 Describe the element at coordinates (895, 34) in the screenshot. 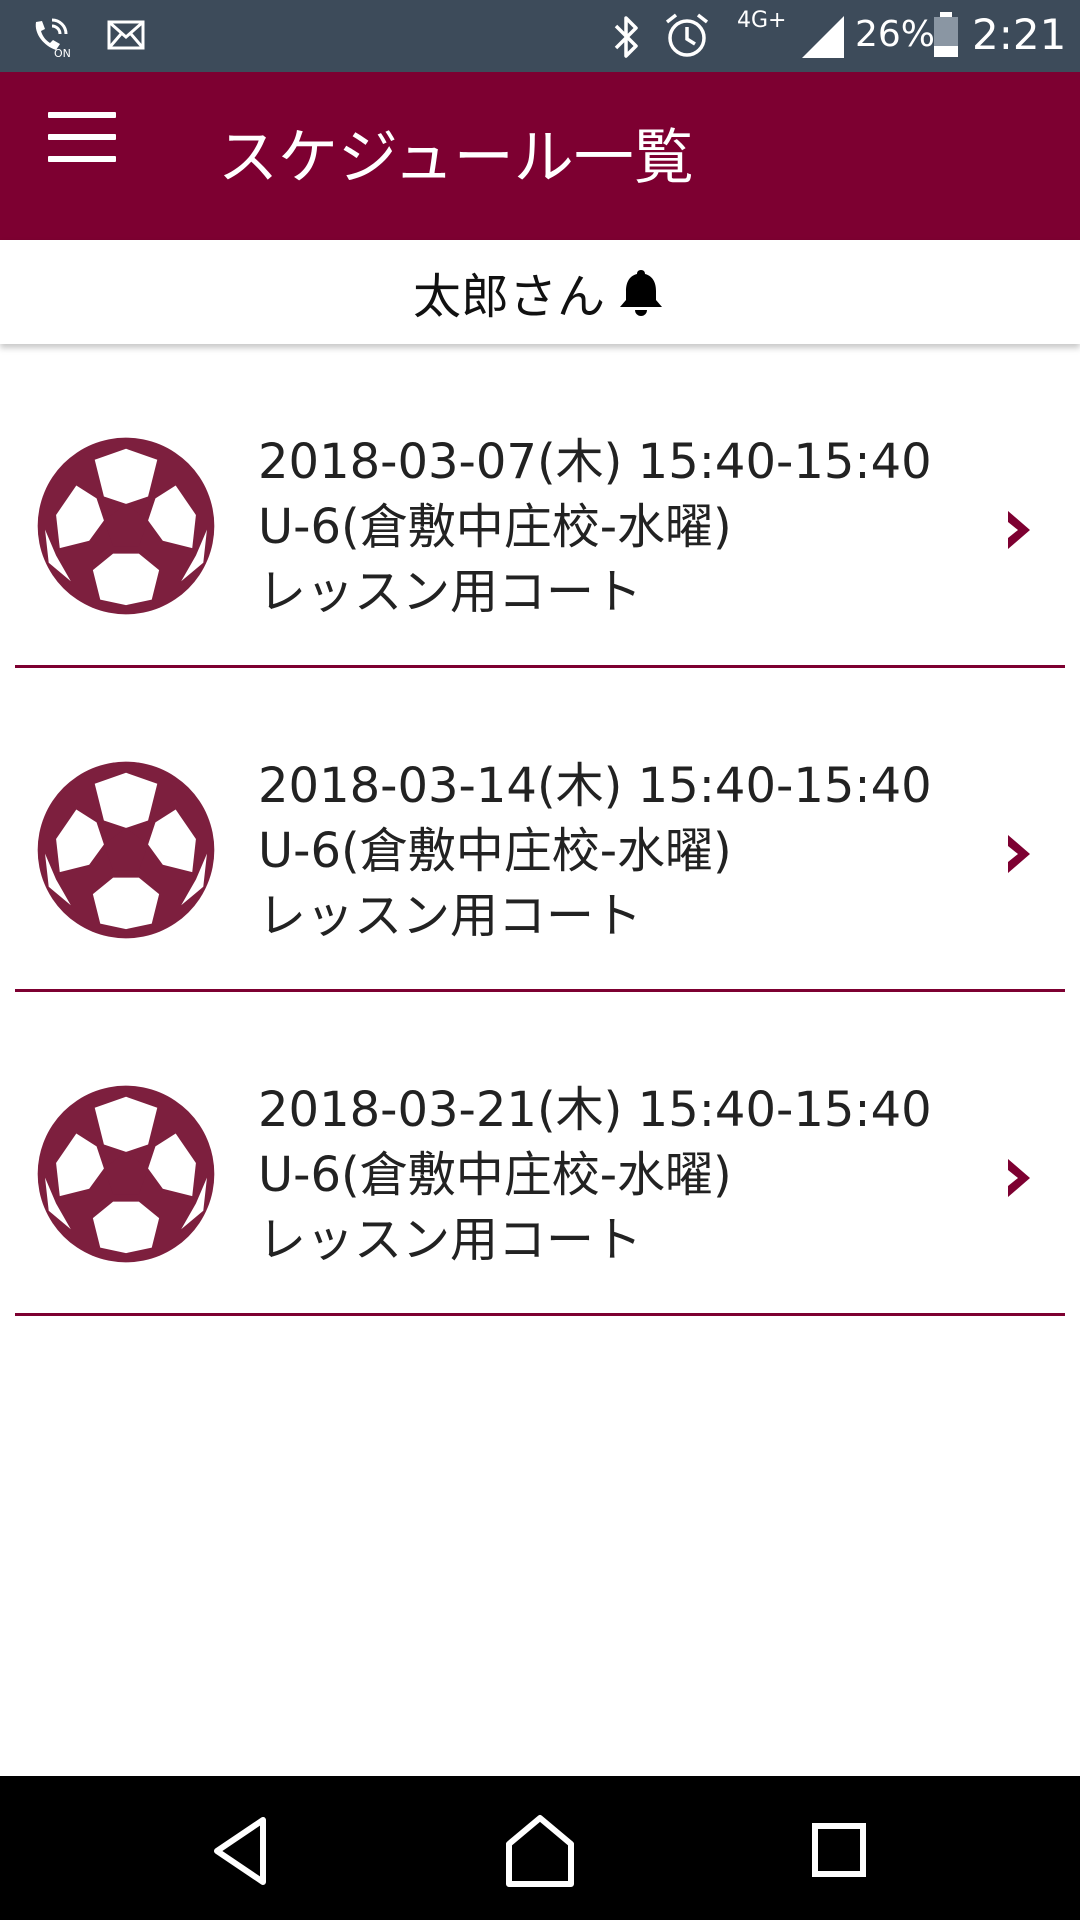

I see `battery-percent-label: 26%` at that location.